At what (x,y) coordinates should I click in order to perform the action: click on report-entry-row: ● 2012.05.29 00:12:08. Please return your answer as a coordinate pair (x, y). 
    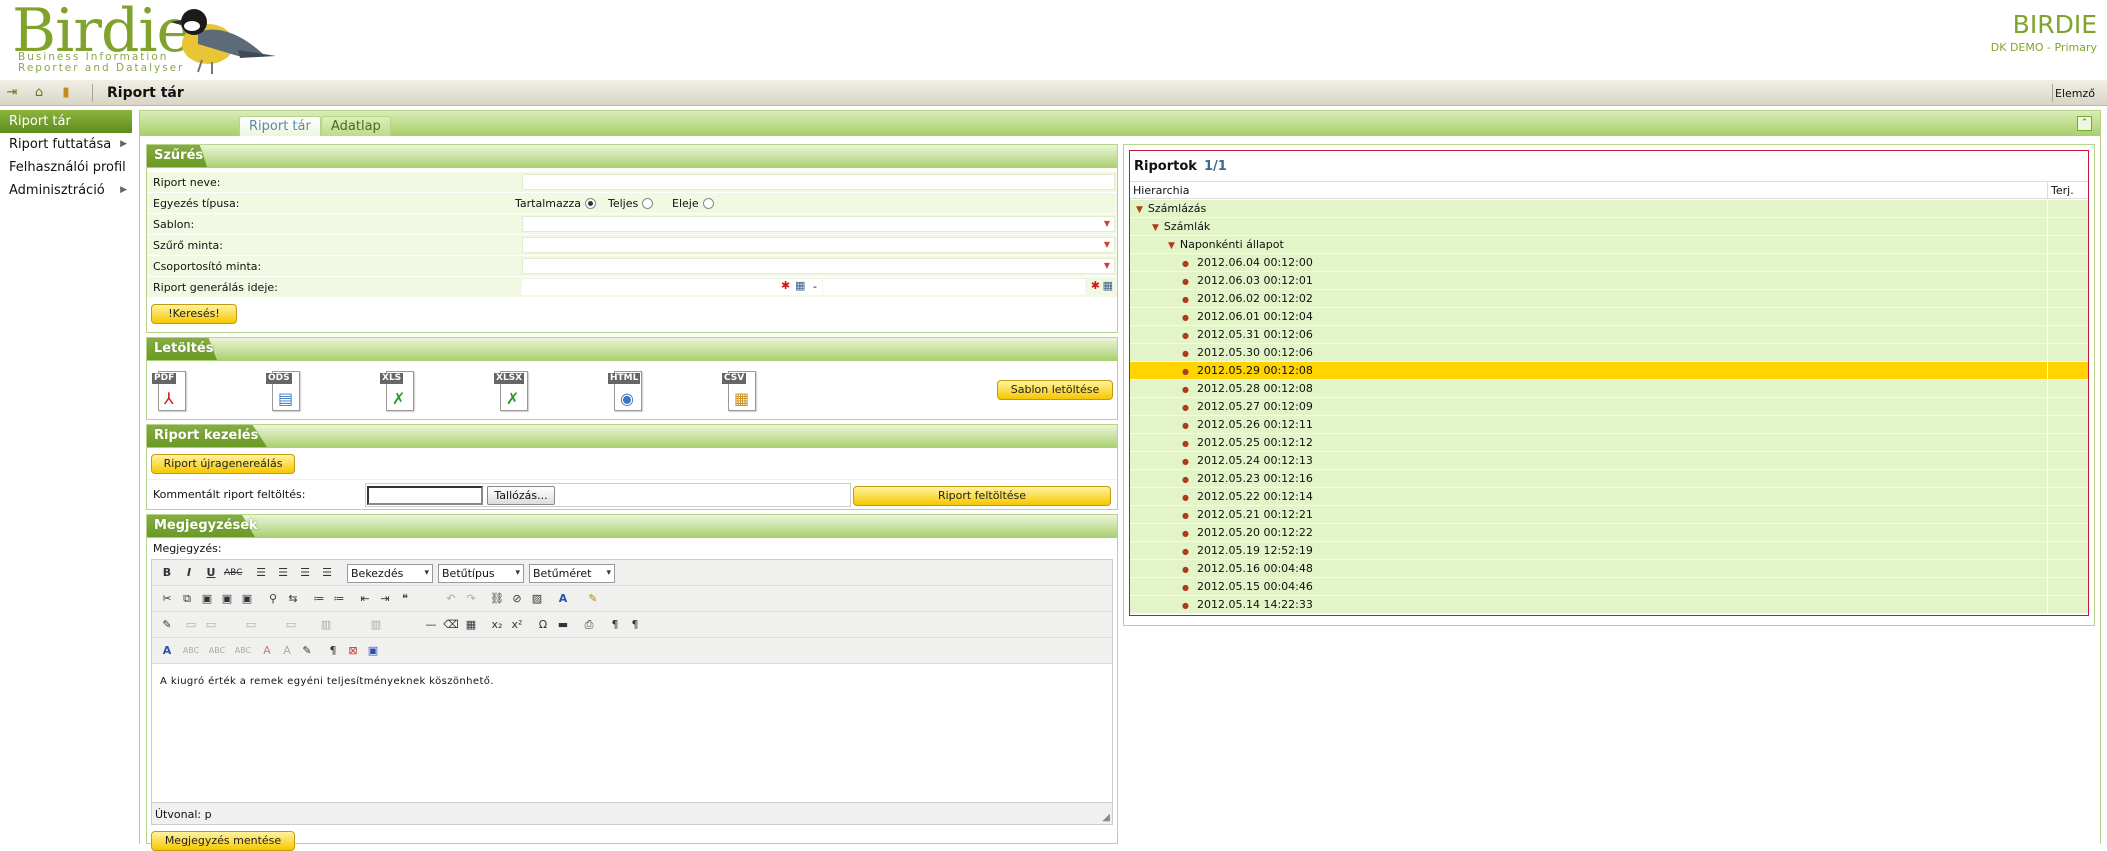
    Looking at the image, I should click on (1609, 371).